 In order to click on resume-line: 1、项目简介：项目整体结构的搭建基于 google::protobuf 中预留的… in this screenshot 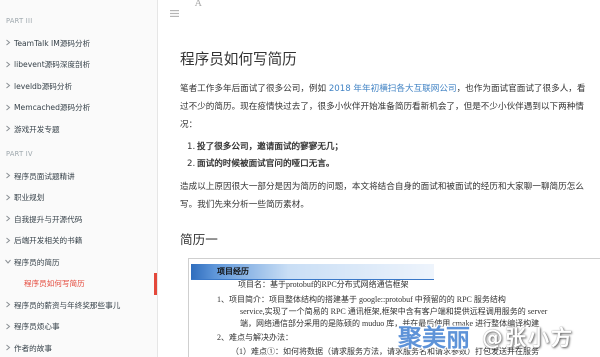, I will do `click(361, 299)`.